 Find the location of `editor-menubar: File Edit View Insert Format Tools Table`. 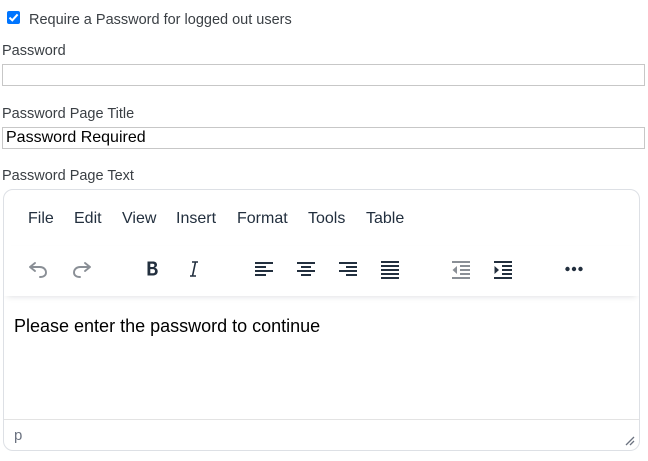

editor-menubar: File Edit View Insert Format Tools Table is located at coordinates (321, 218).